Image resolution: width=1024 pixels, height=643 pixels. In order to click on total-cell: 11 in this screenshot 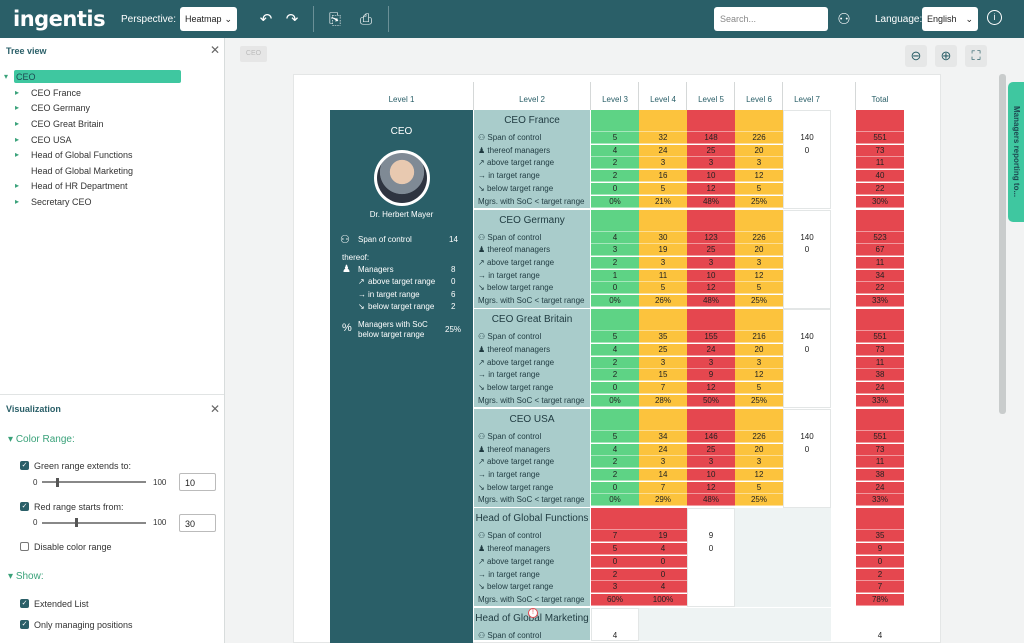, I will do `click(880, 362)`.